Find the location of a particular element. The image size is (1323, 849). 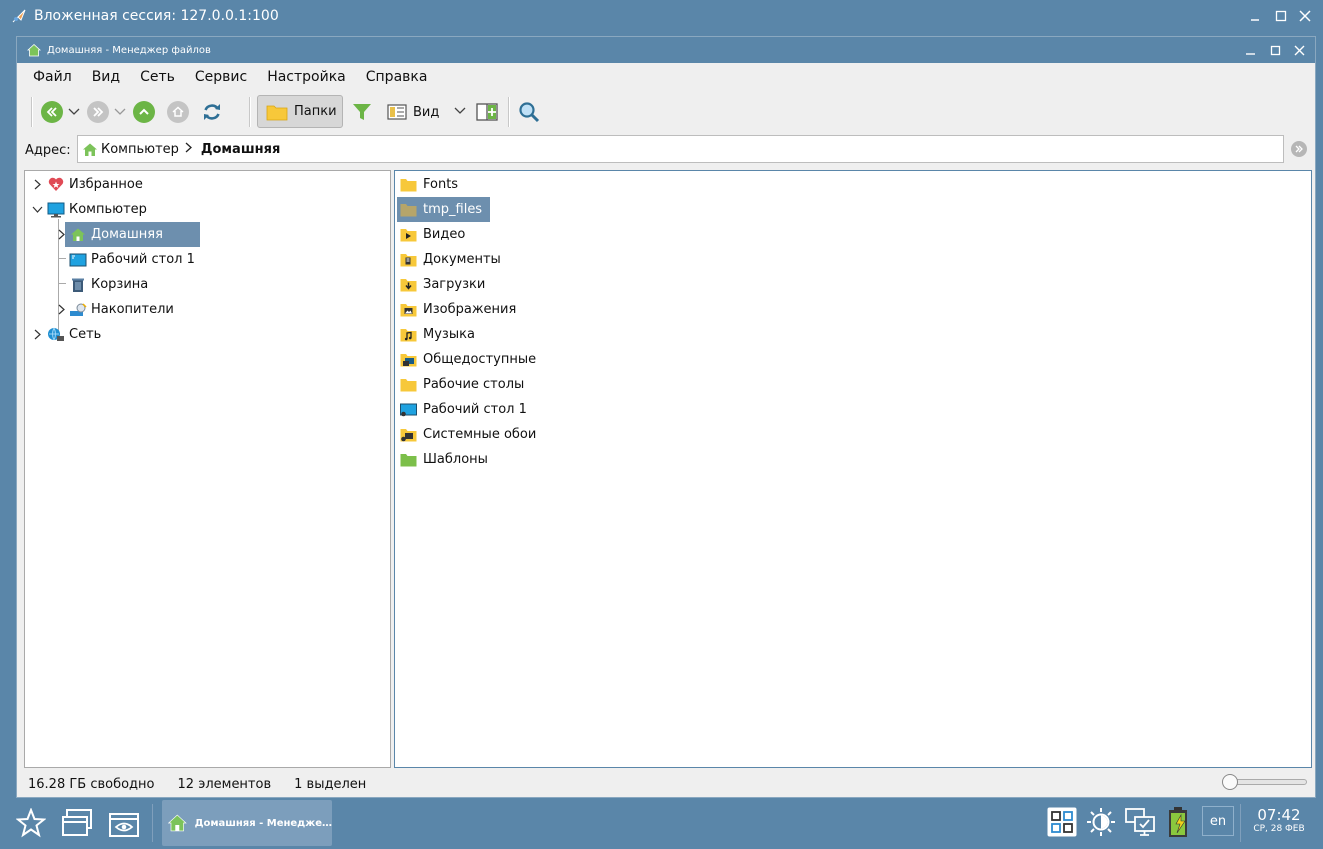

tree-item-network: Сеть is located at coordinates (67, 334).